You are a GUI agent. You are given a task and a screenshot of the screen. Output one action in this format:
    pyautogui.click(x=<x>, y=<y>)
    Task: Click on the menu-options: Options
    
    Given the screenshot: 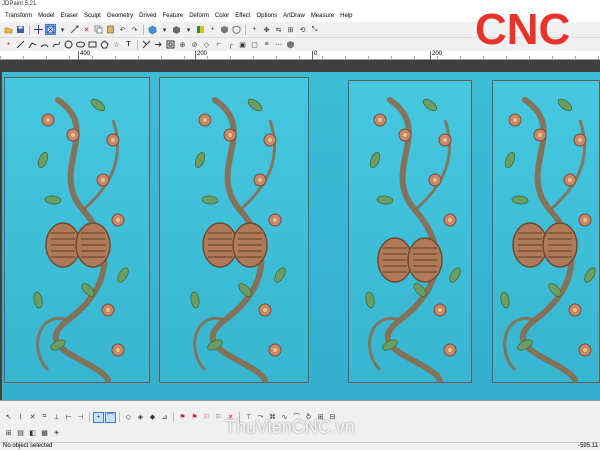 What is the action you would take?
    pyautogui.click(x=266, y=16)
    